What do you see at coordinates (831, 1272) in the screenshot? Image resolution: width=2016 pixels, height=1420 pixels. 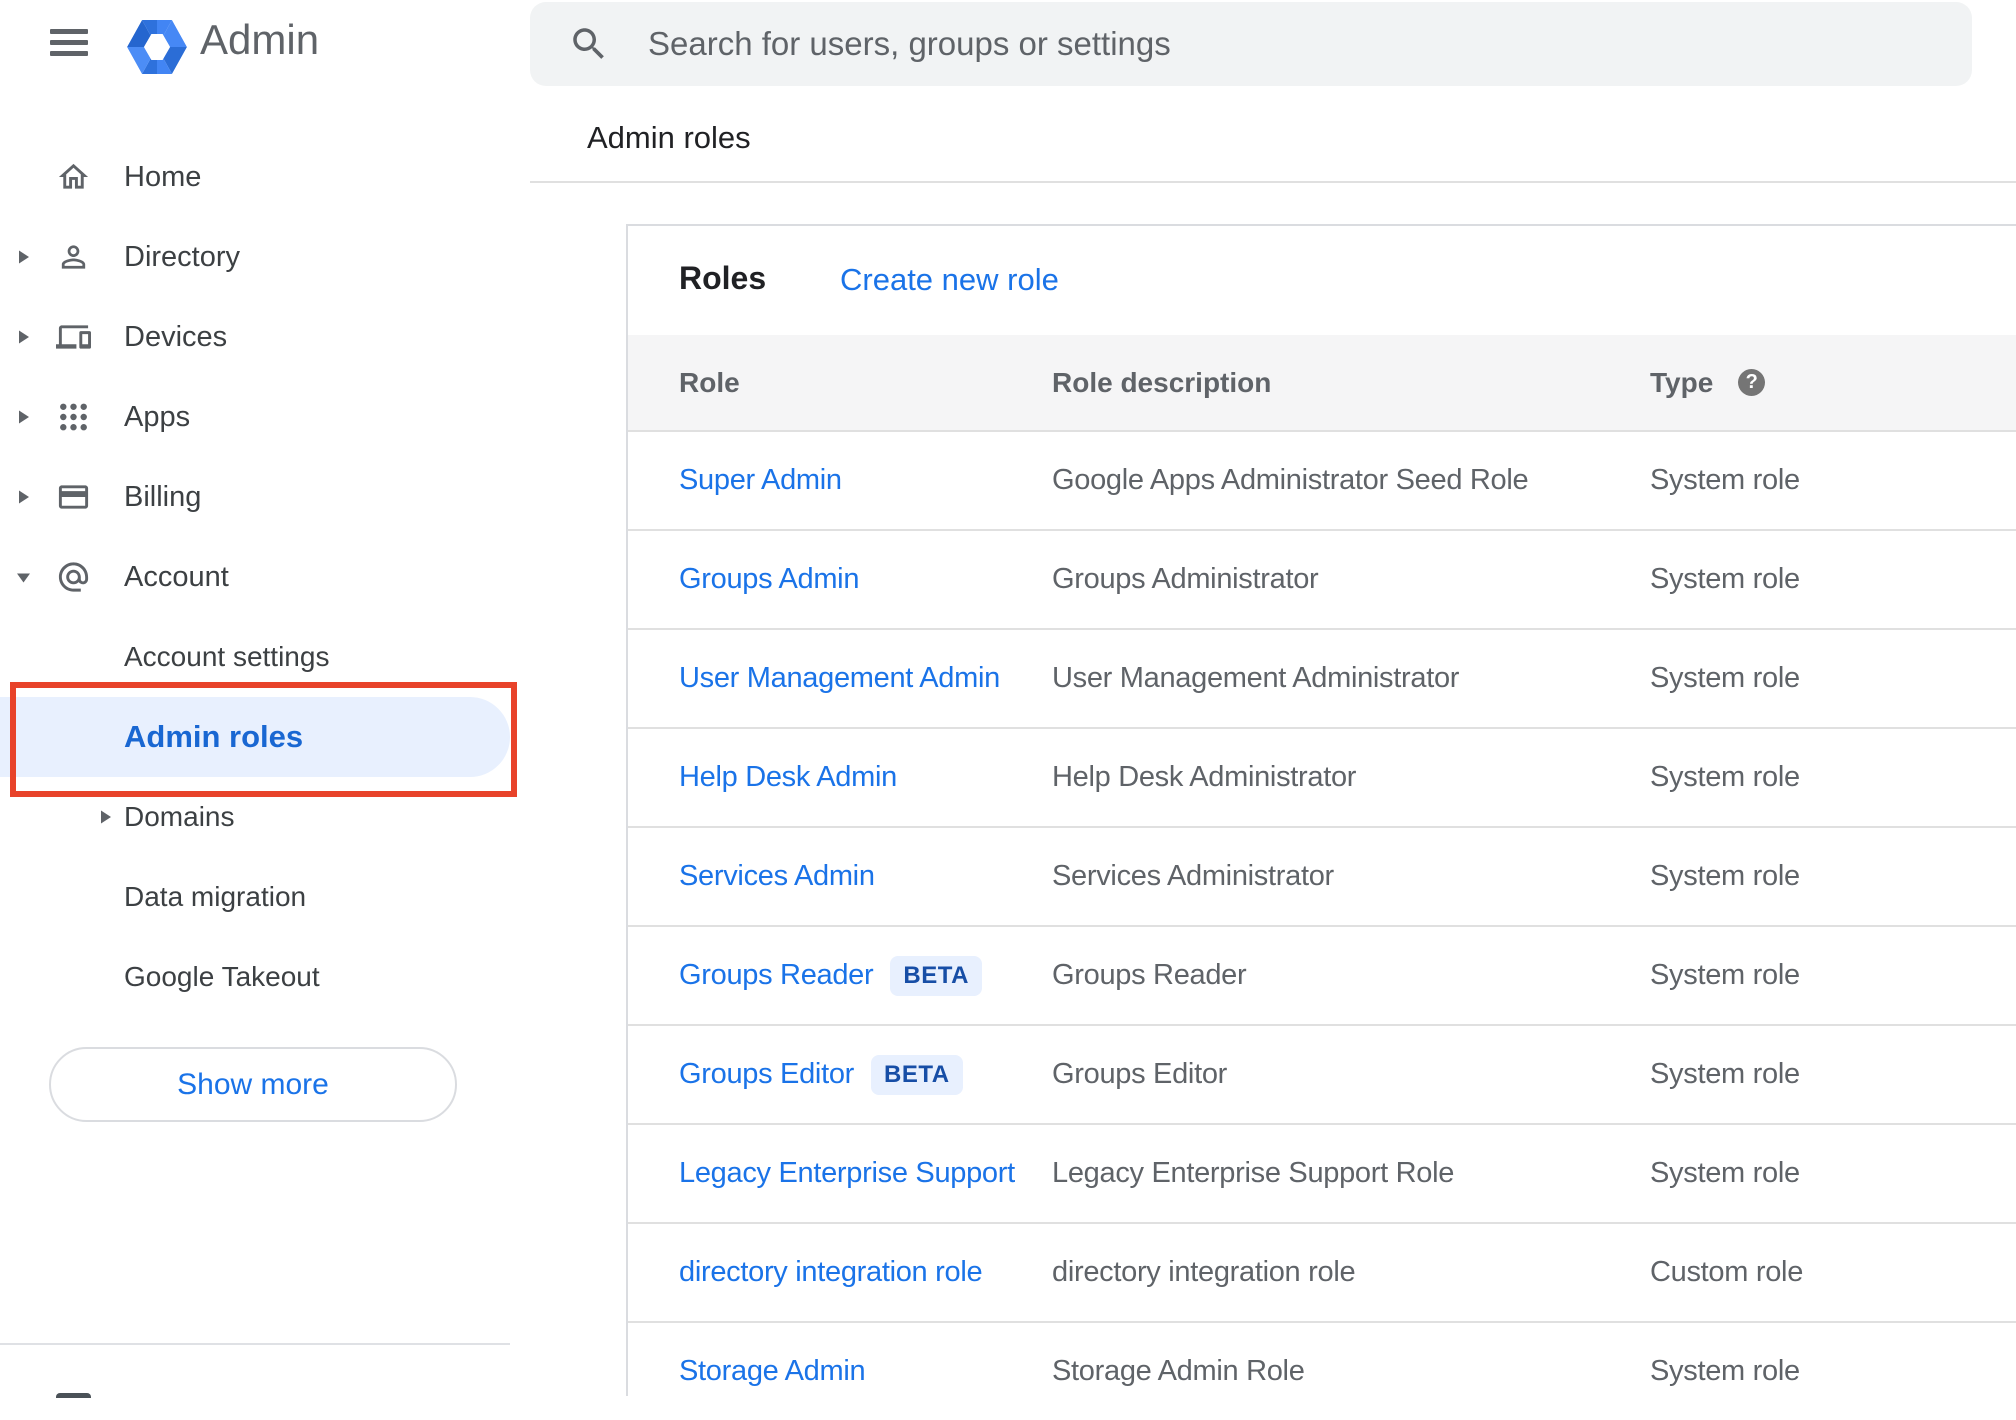 I see `role-link: directory integration role` at bounding box center [831, 1272].